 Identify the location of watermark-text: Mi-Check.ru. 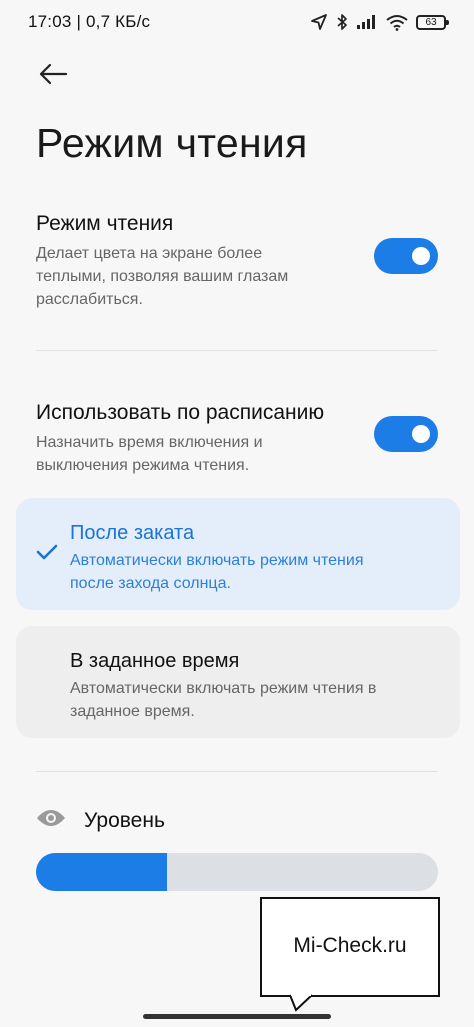
(350, 945).